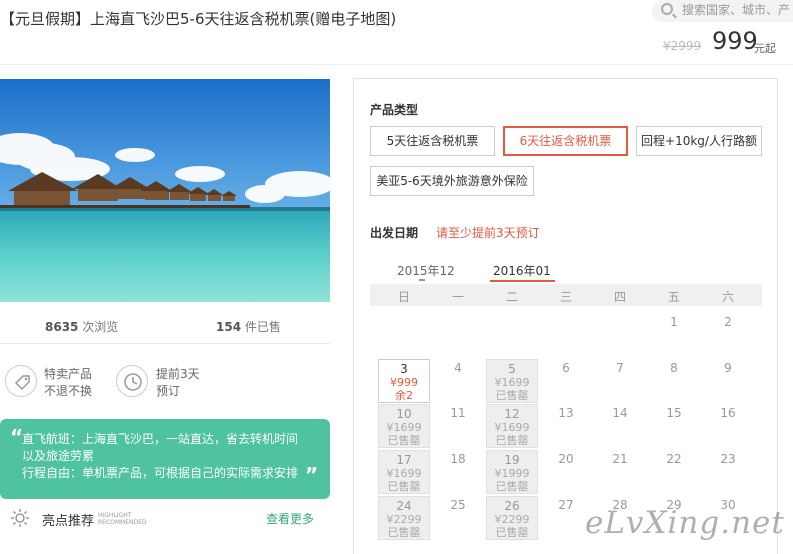  I want to click on weekday-label: 二, so click(511, 297).